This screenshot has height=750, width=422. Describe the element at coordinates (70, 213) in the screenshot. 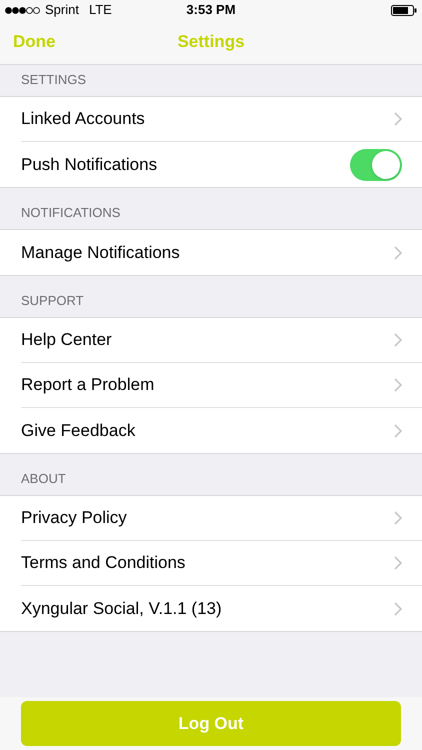

I see `section-header: NOTIFICATIONS` at that location.